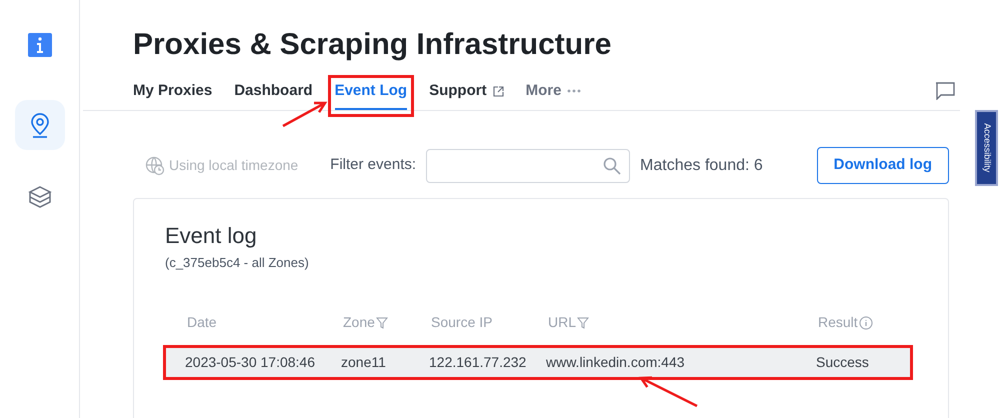  Describe the element at coordinates (945, 91) in the screenshot. I see `chat-icon` at that location.